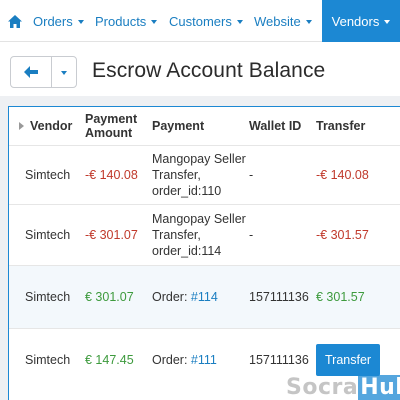 The width and height of the screenshot is (400, 400). Describe the element at coordinates (342, 174) in the screenshot. I see `cell-transfer: -€ 140.08` at that location.